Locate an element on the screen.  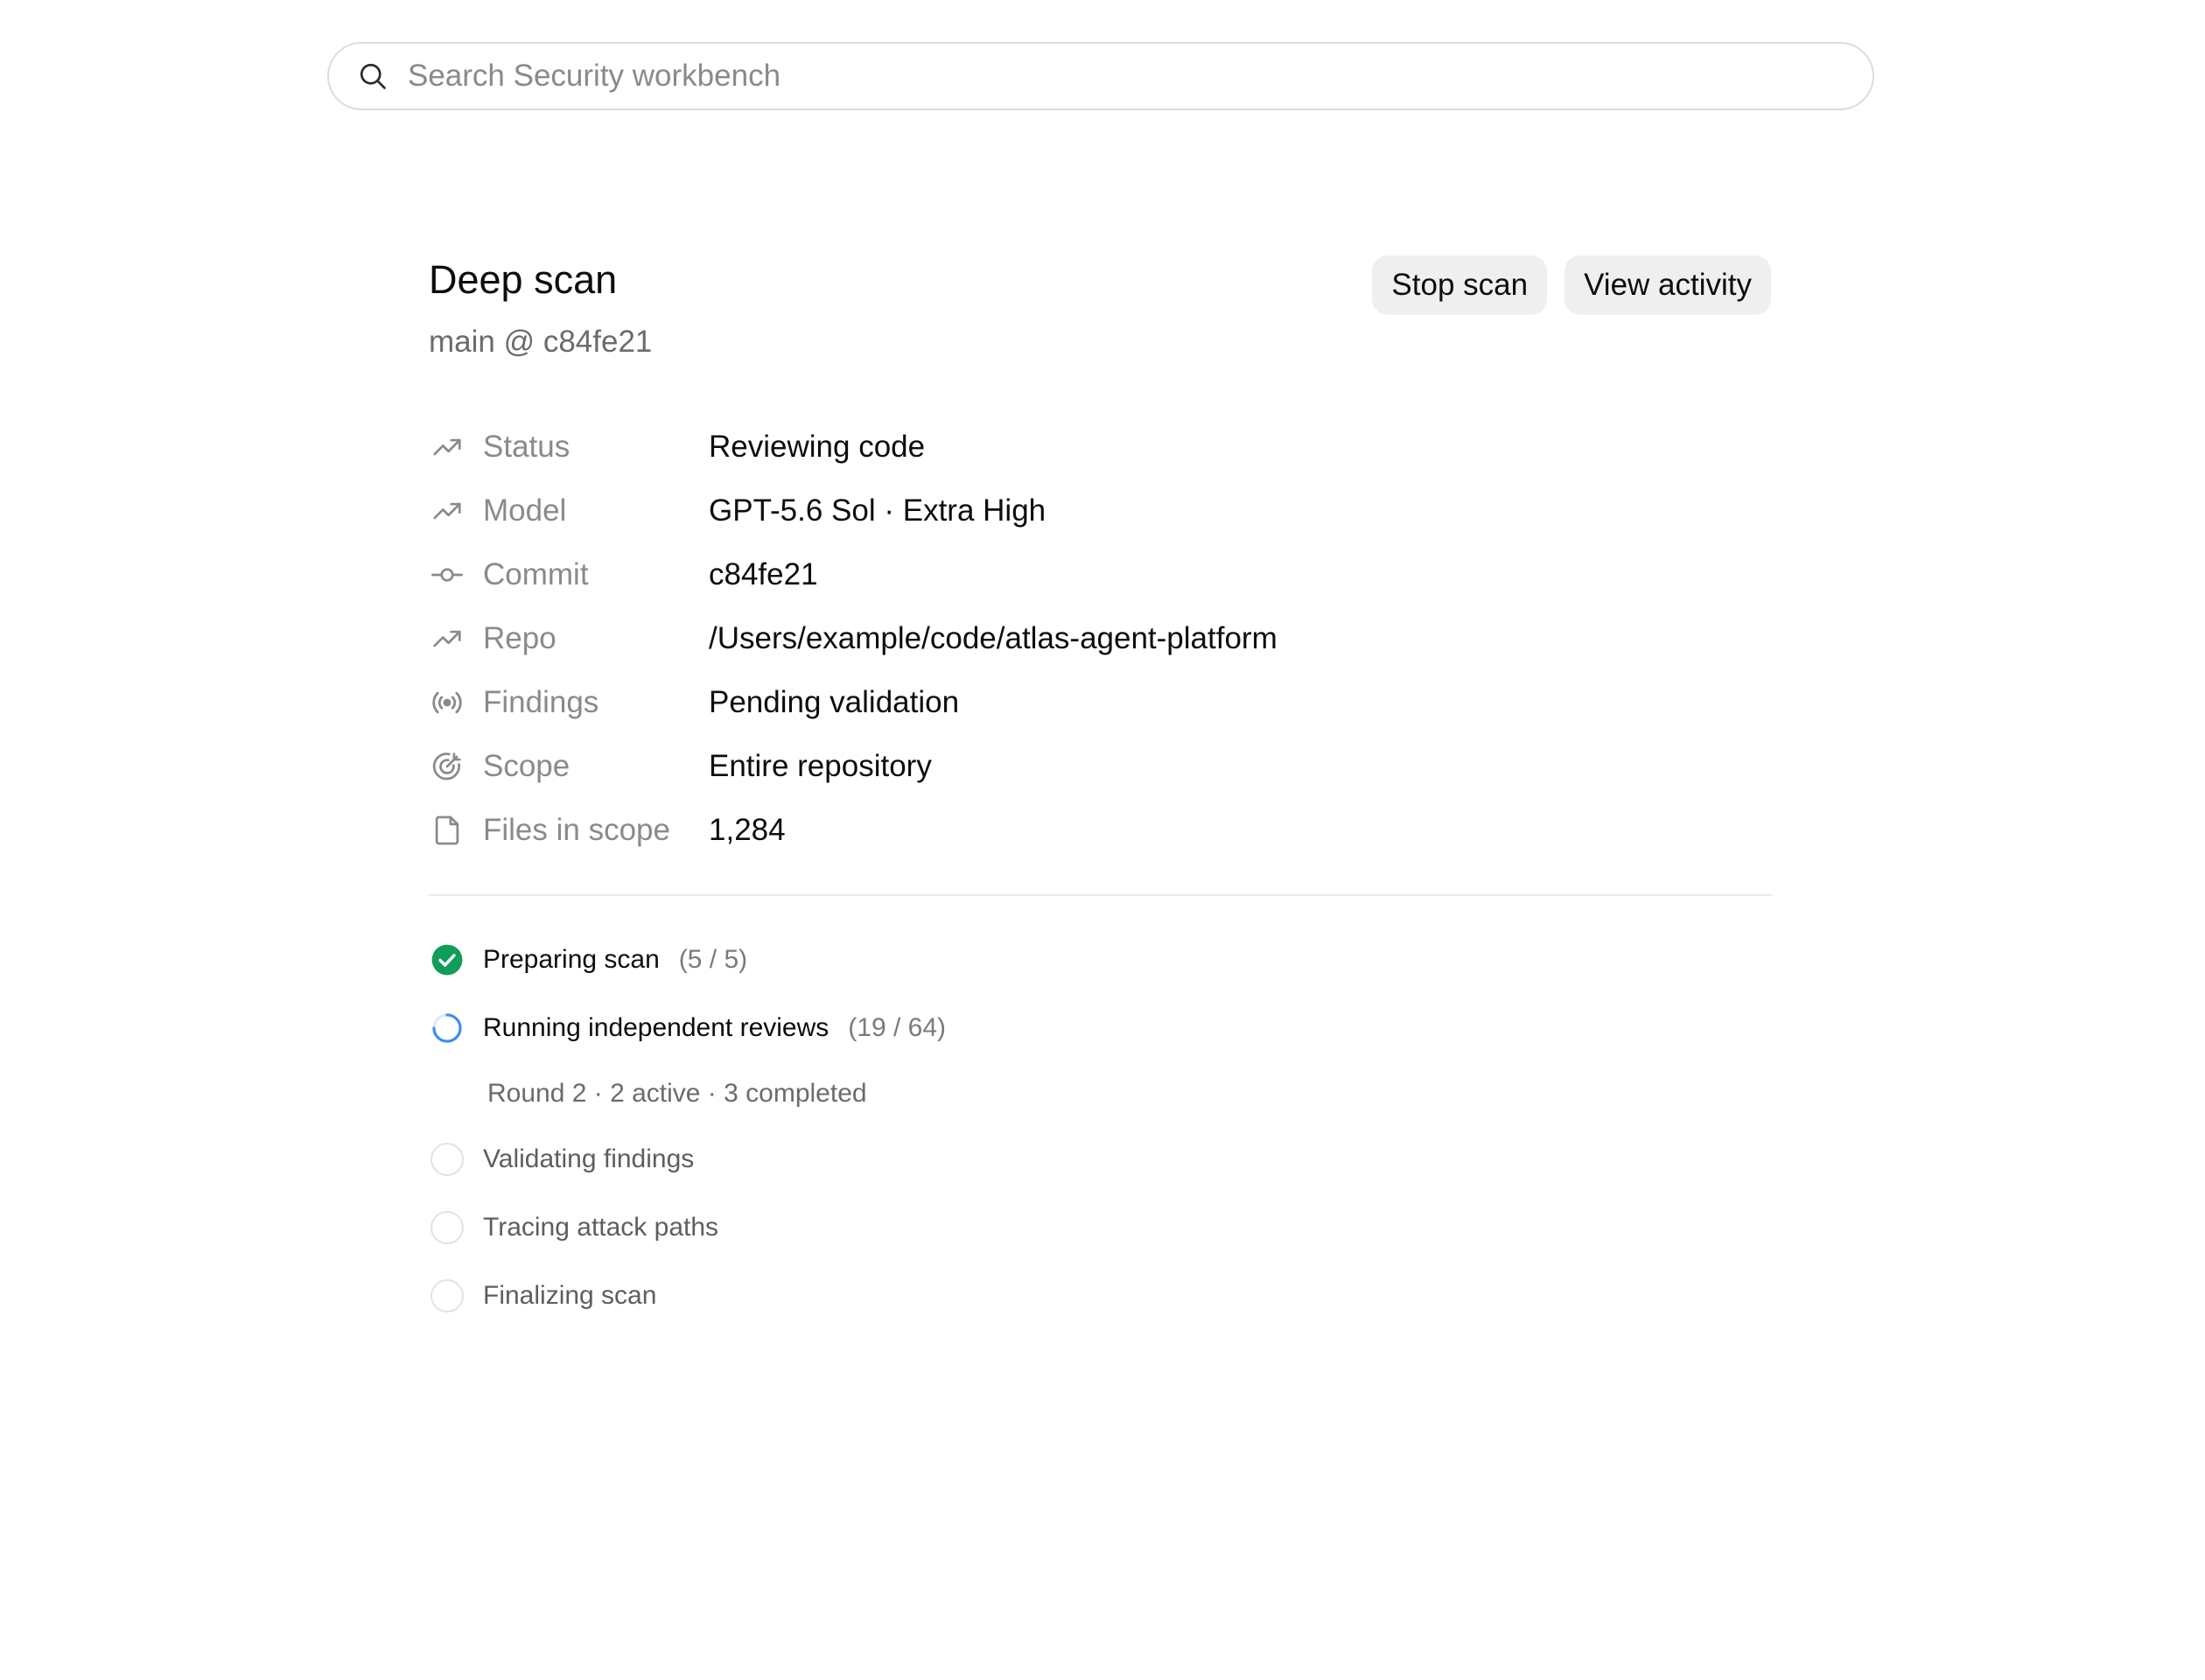
step-validating-findings: Validating findings is located at coordinates (1101, 1159).